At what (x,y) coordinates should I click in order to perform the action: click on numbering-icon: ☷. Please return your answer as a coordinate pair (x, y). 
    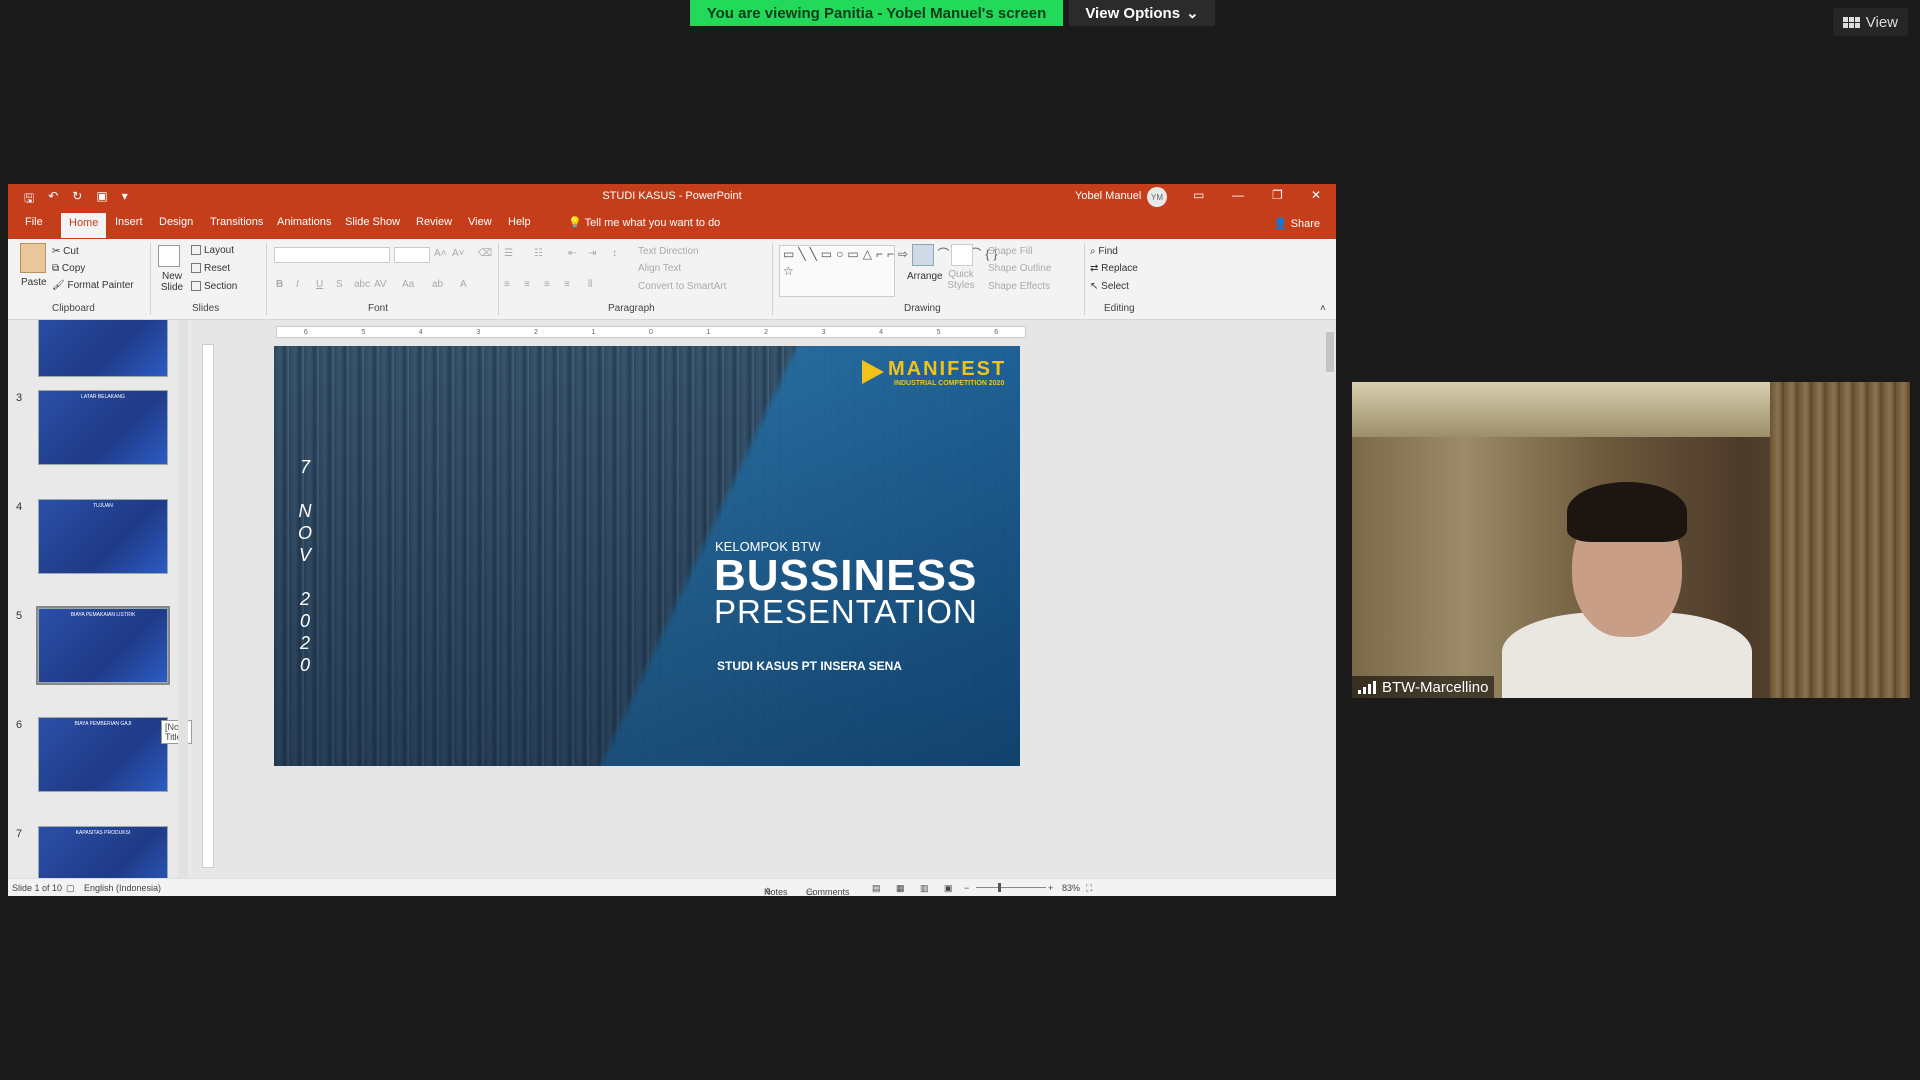
    Looking at the image, I should click on (538, 253).